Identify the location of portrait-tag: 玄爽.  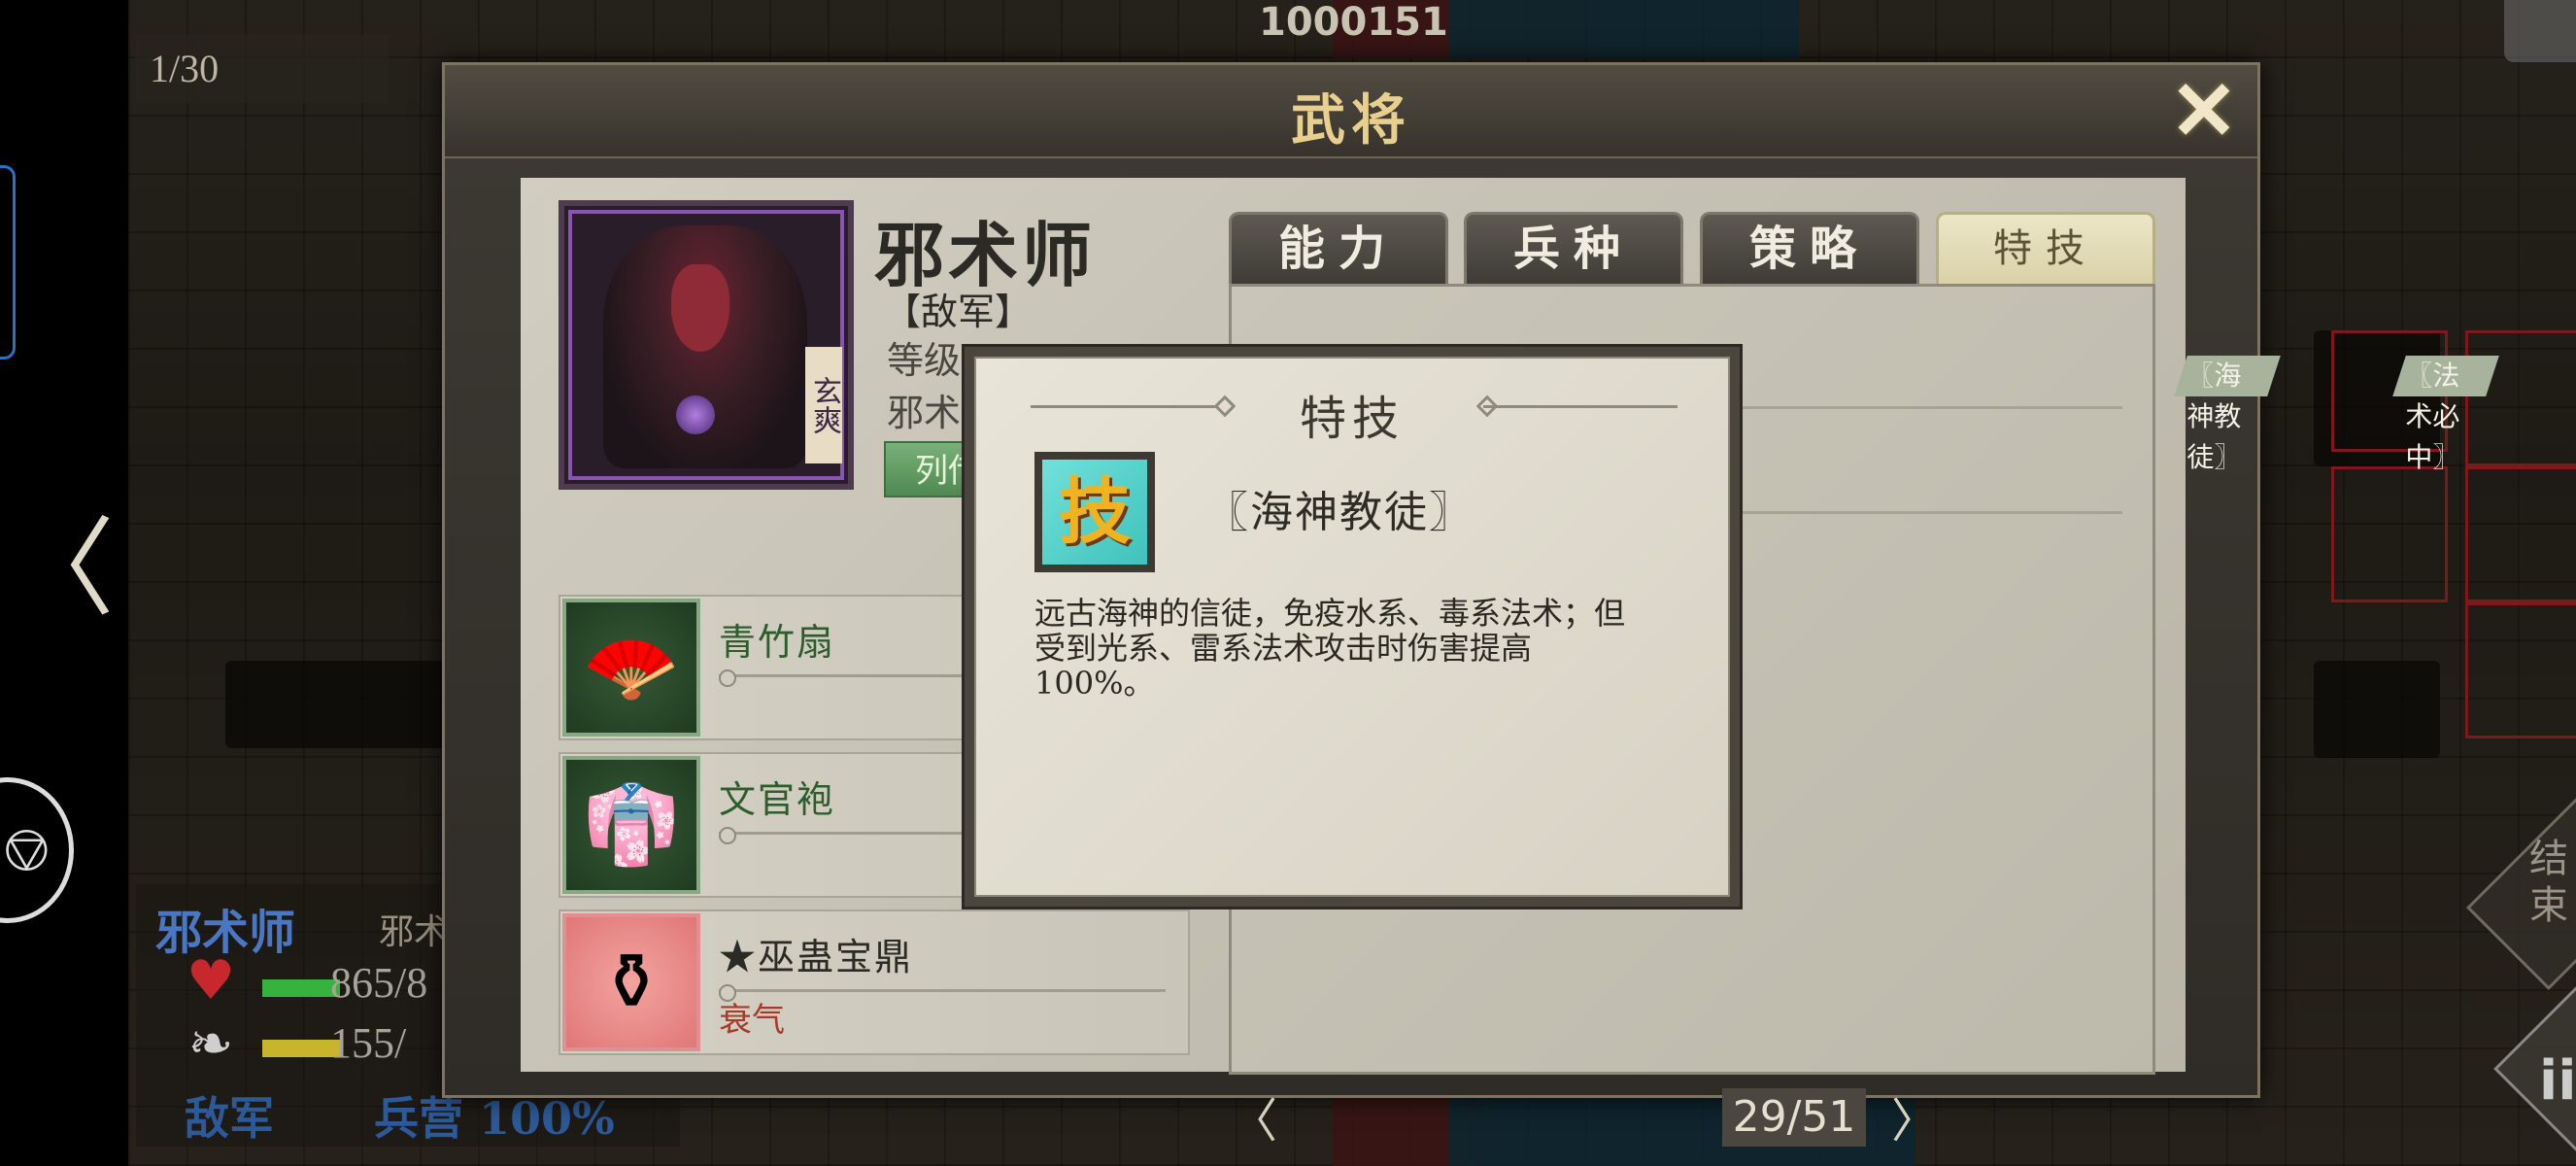
(823, 405).